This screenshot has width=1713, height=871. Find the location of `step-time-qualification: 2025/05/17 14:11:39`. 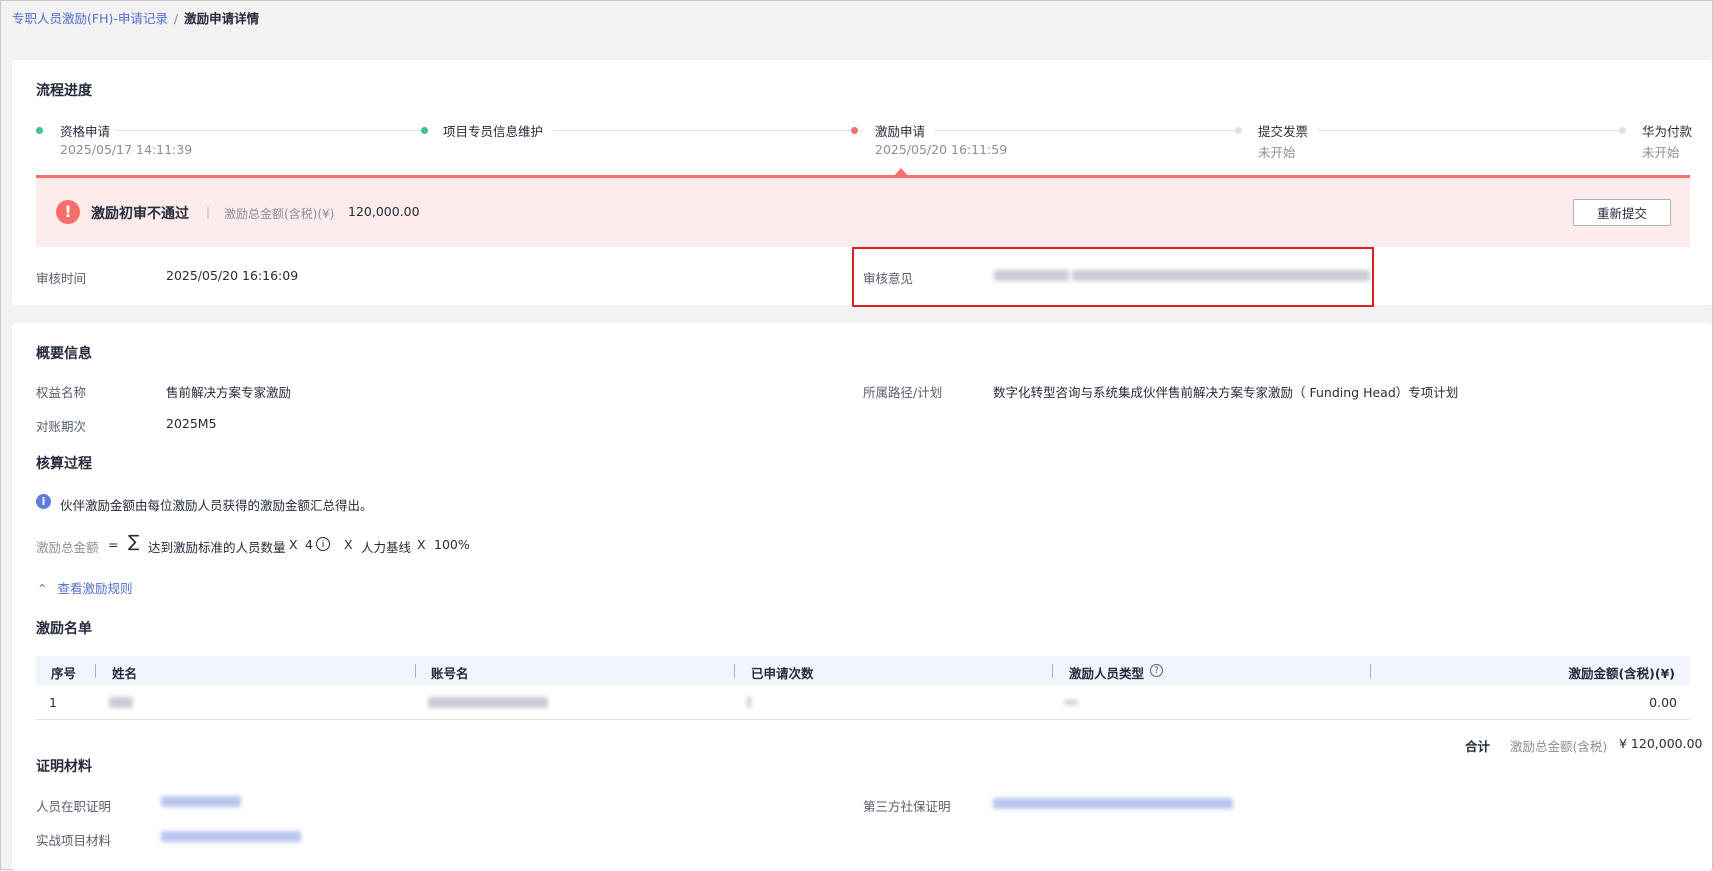

step-time-qualification: 2025/05/17 14:11:39 is located at coordinates (126, 149).